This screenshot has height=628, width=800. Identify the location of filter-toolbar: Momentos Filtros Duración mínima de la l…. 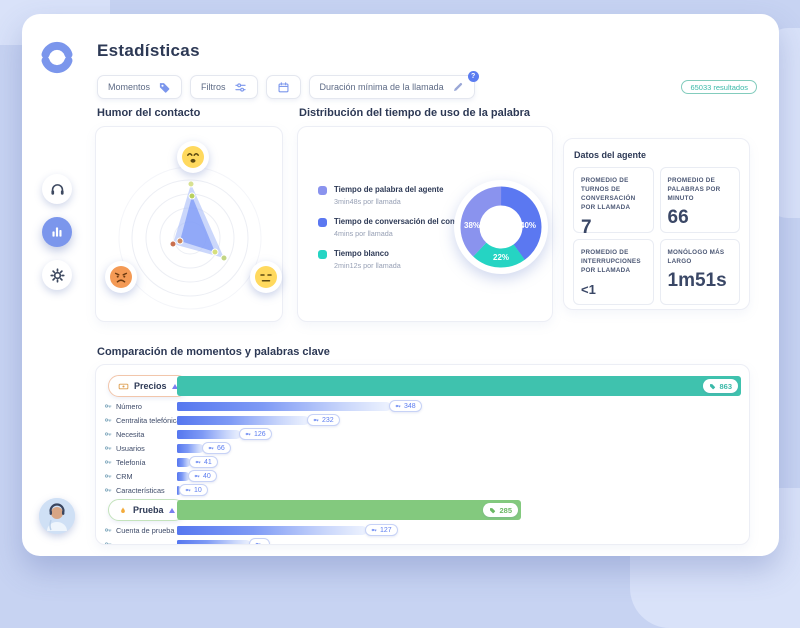
(288, 85).